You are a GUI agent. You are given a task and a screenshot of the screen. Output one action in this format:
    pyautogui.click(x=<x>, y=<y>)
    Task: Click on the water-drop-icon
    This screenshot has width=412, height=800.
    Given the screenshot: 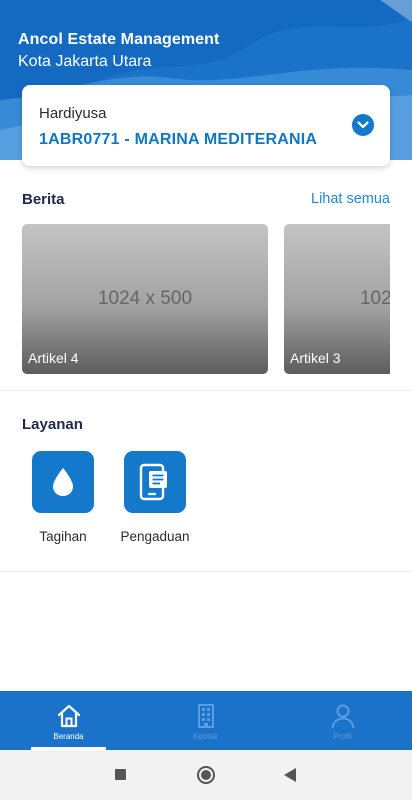 What is the action you would take?
    pyautogui.click(x=63, y=482)
    